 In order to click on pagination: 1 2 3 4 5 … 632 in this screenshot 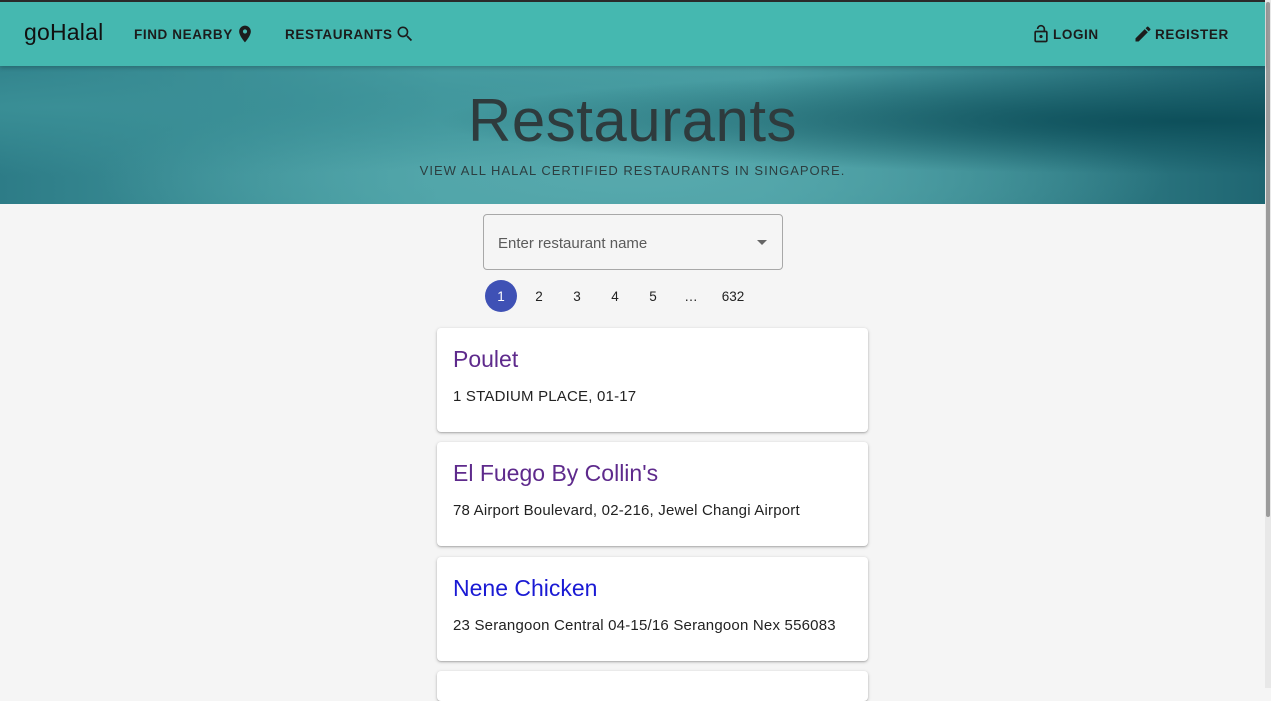, I will do `click(622, 296)`.